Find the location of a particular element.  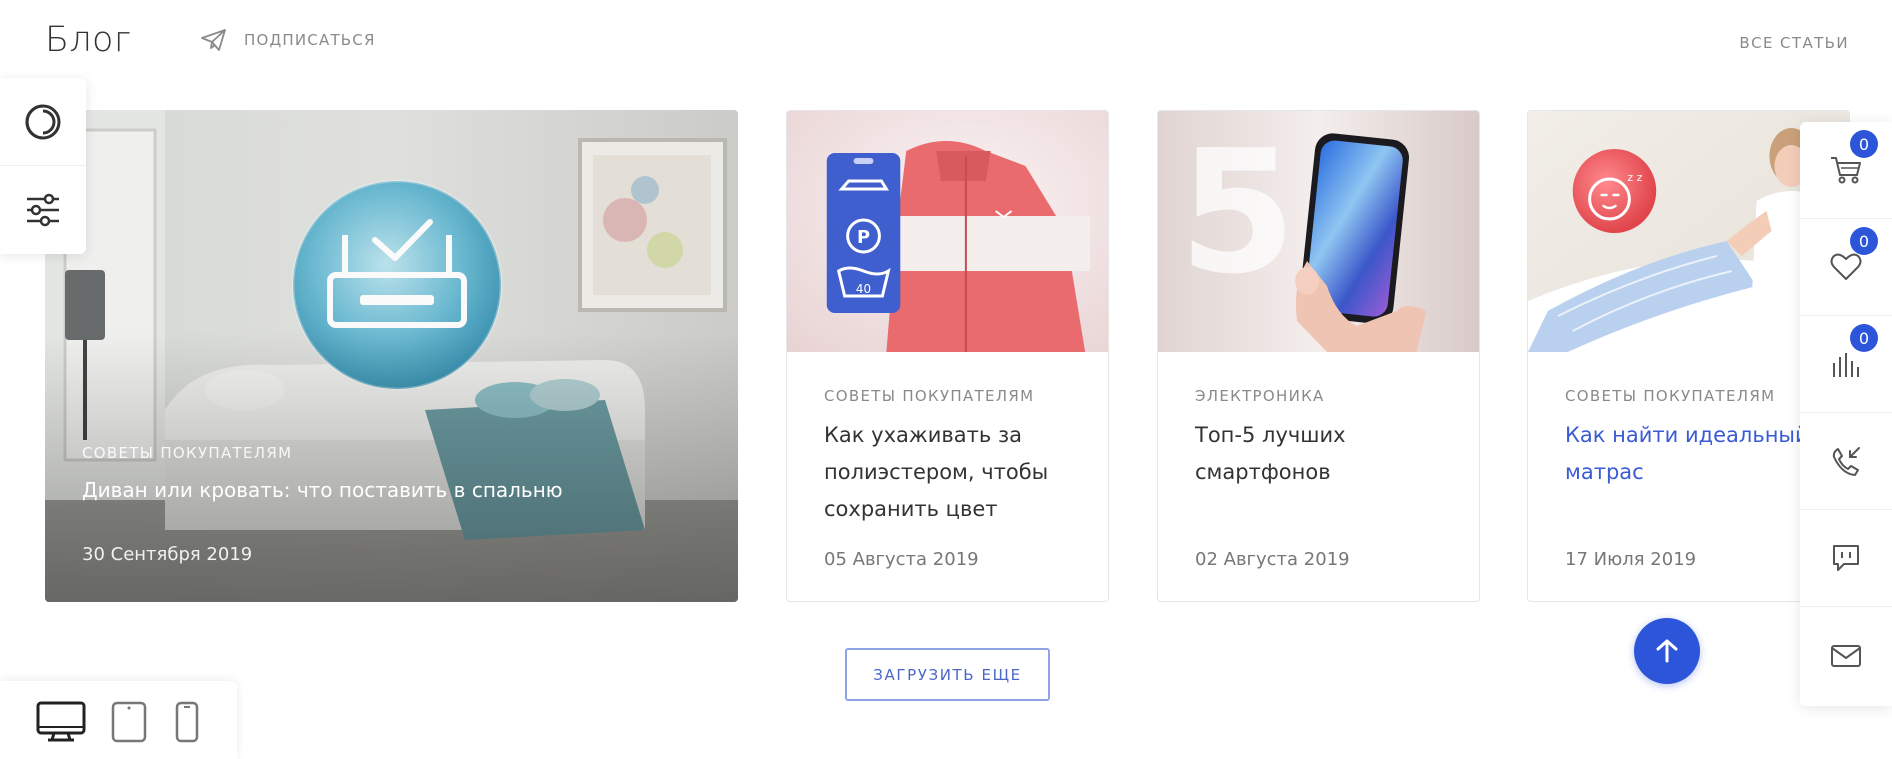

mail-button is located at coordinates (1846, 655).